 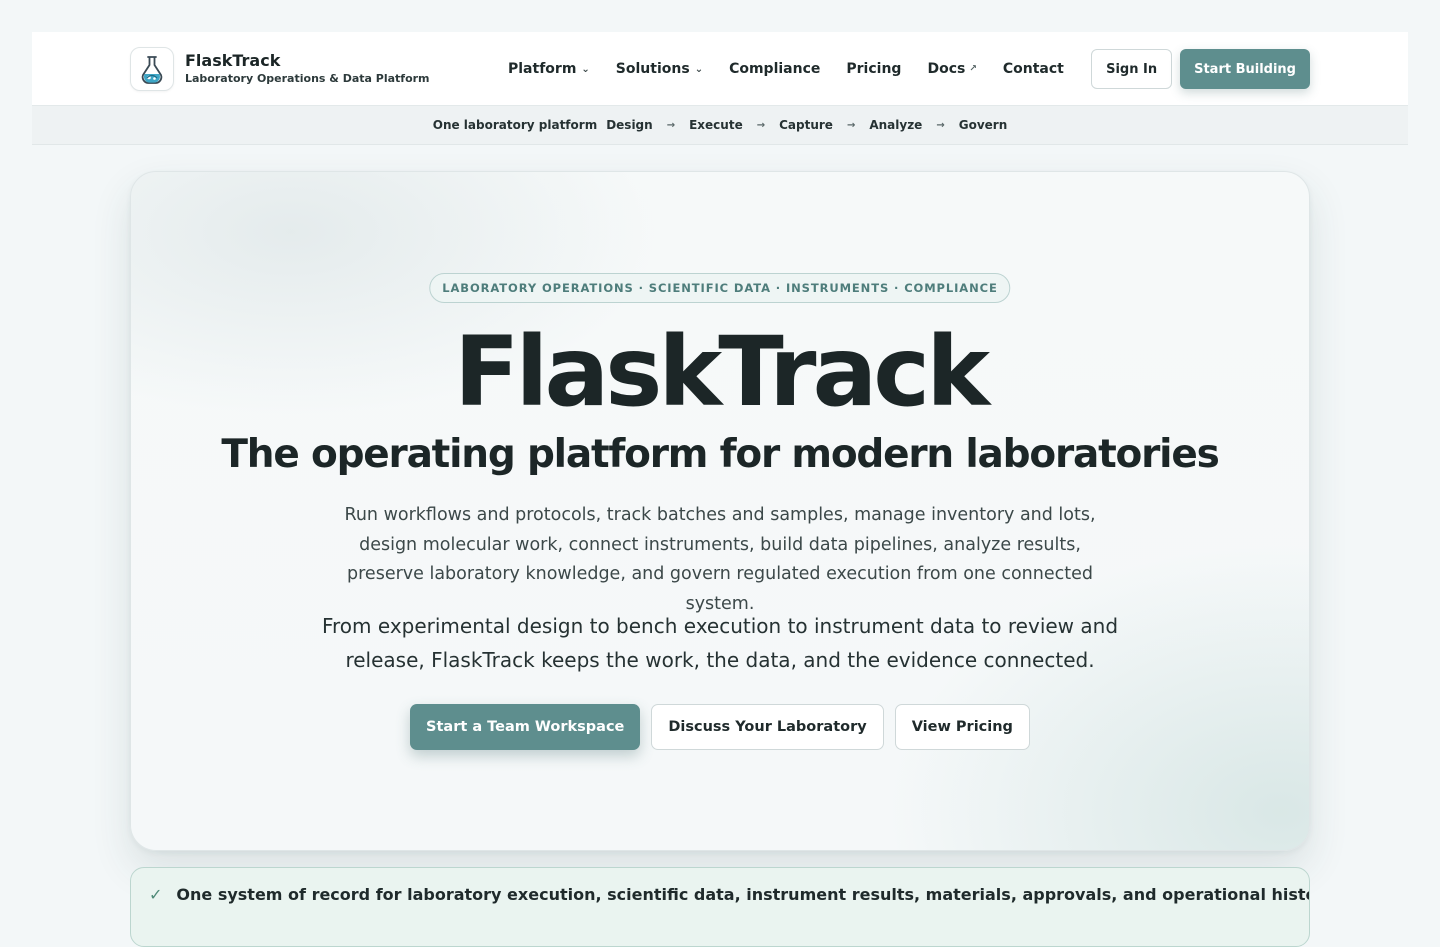 What do you see at coordinates (973, 69) in the screenshot?
I see `external-link-icon: ↗` at bounding box center [973, 69].